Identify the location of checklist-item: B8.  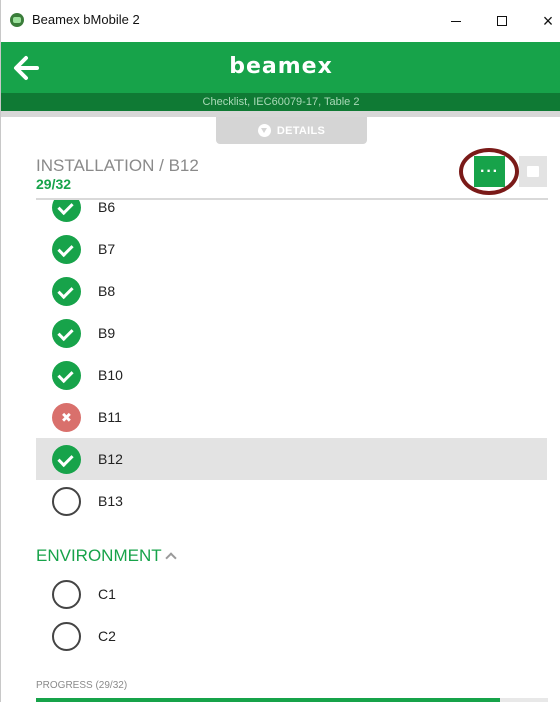
(291, 291).